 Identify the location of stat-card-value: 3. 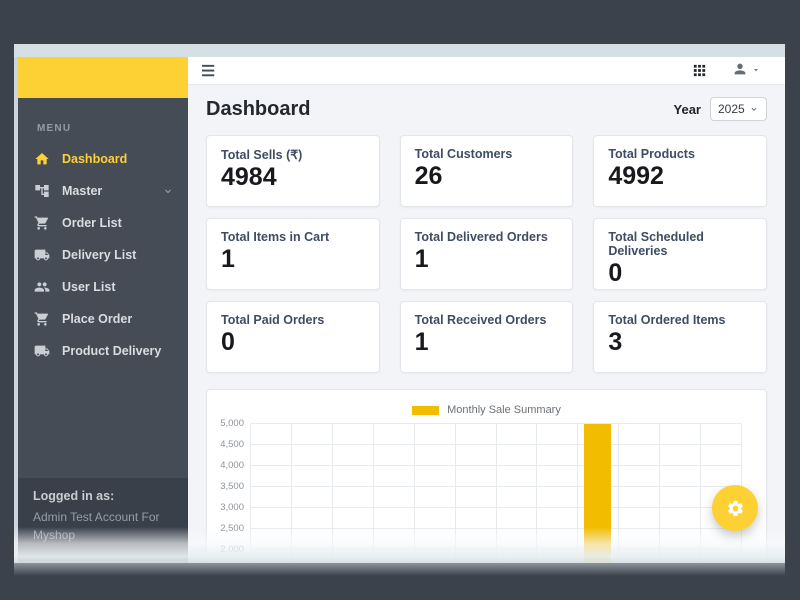
(615, 342).